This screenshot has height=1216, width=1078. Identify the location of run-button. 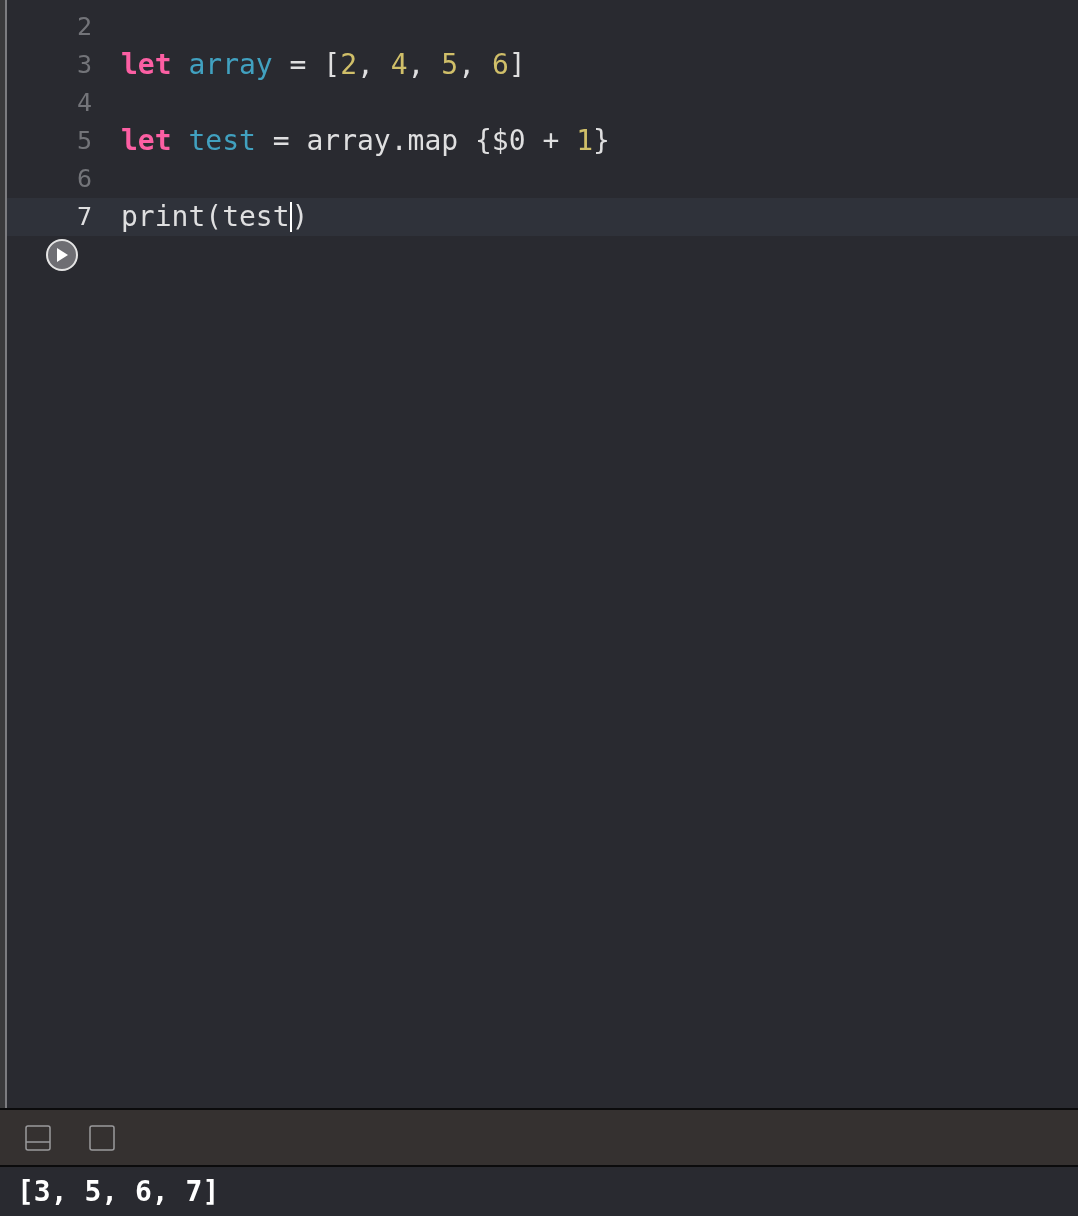
(62, 255).